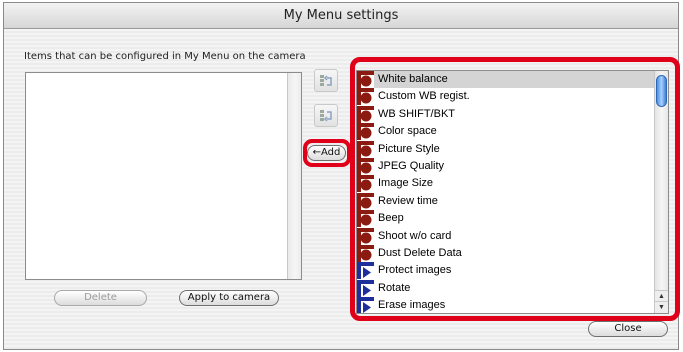 The height and width of the screenshot is (352, 683). Describe the element at coordinates (406, 183) in the screenshot. I see `list-item-label: Image Size` at that location.